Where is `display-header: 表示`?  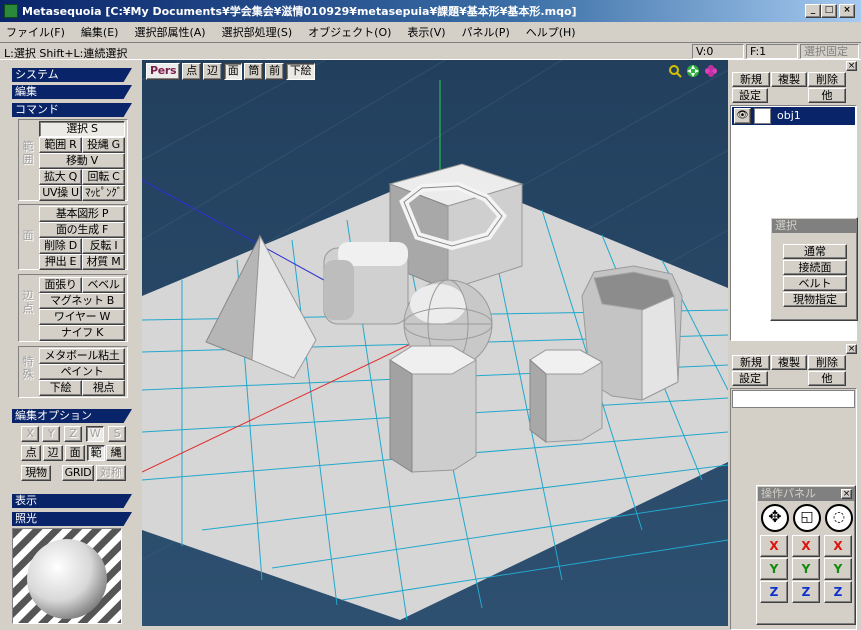
display-header: 表示 is located at coordinates (72, 501).